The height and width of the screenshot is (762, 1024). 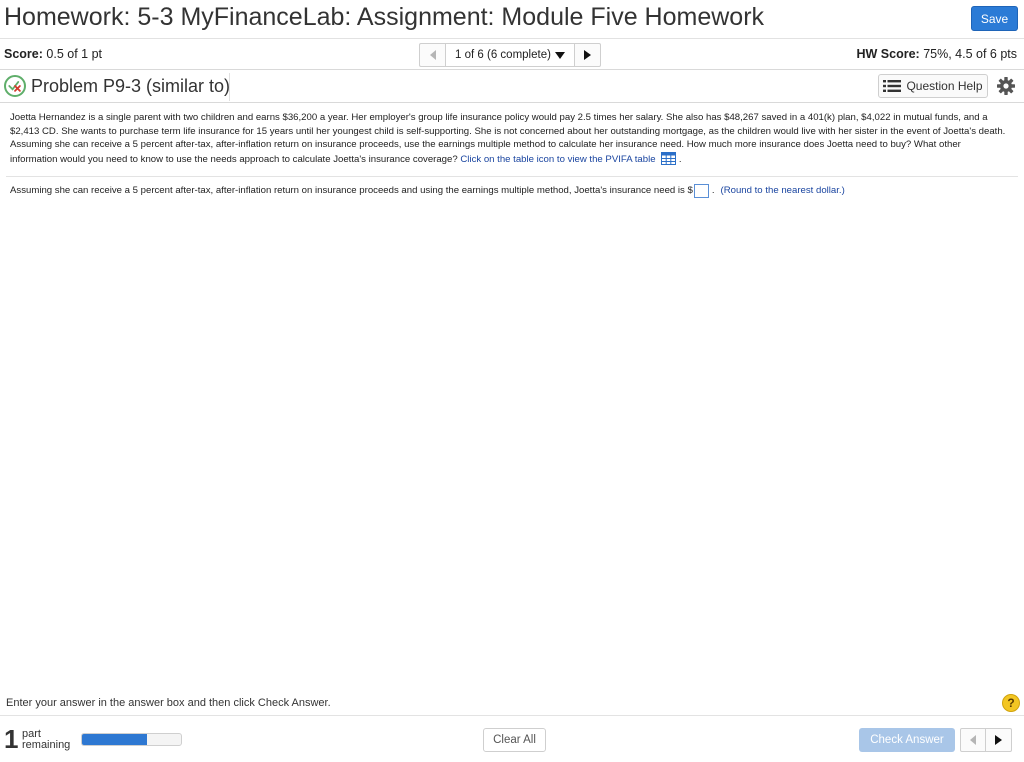 What do you see at coordinates (680, 159) in the screenshot?
I see `table-link-suffix: .` at bounding box center [680, 159].